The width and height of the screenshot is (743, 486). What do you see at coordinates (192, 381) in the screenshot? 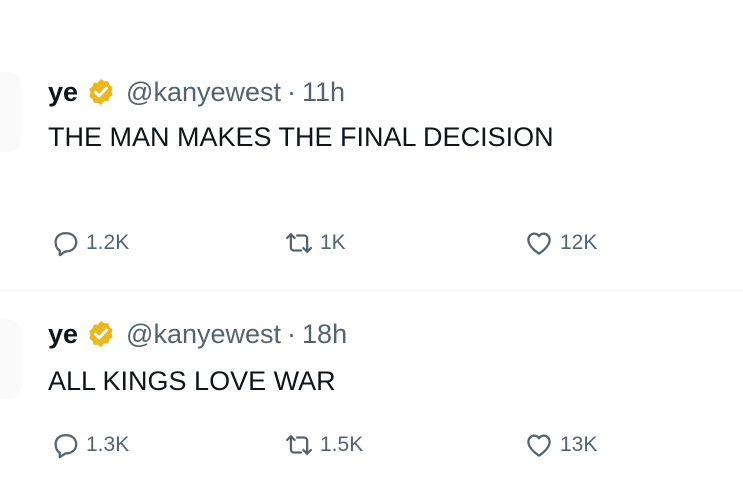
I see `tweet-text: ALL KINGS LOVE WAR` at bounding box center [192, 381].